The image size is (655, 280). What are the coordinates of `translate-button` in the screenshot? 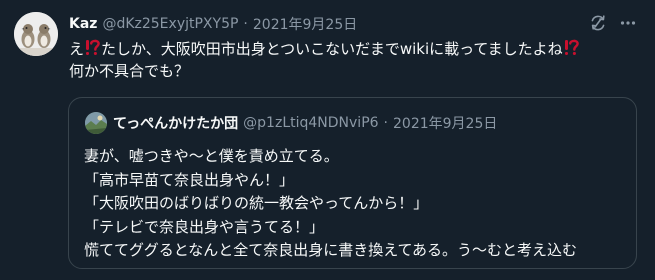 It's located at (598, 23).